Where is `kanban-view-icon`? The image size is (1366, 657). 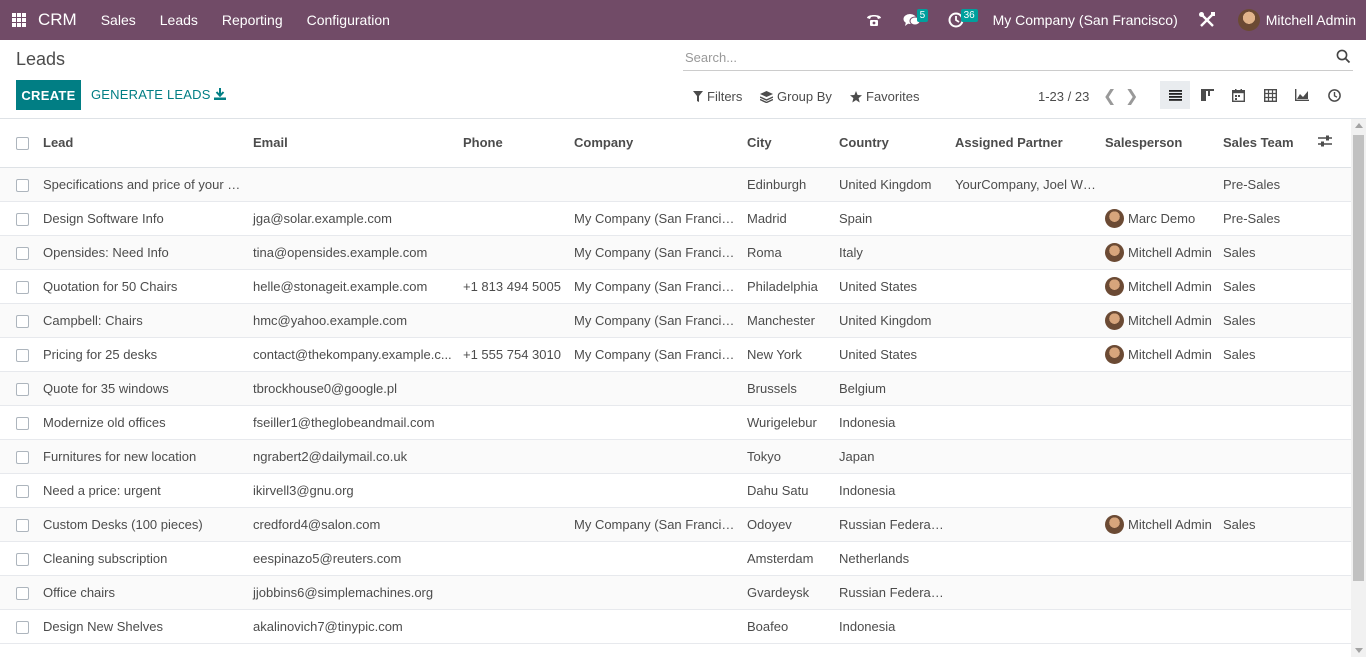 kanban-view-icon is located at coordinates (1207, 95).